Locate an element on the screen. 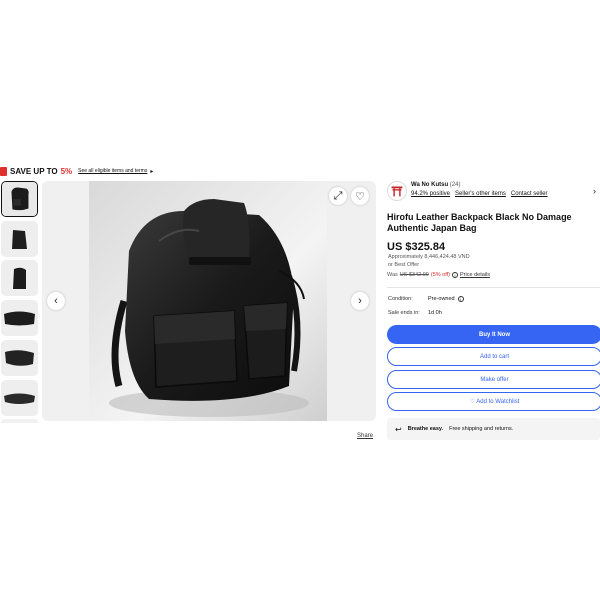  promo-arrow-icon: ▸ is located at coordinates (152, 171).